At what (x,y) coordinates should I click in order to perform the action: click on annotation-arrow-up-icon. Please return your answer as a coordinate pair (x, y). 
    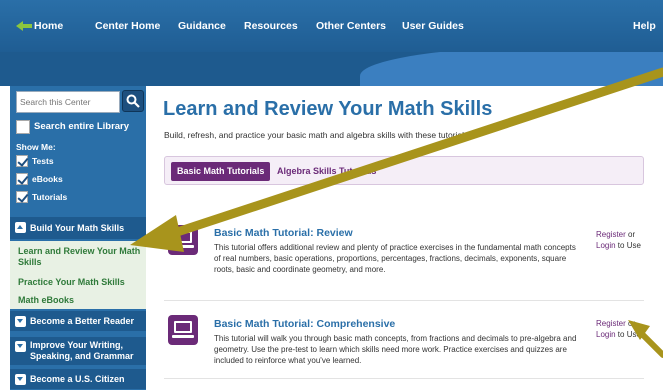
    Looking at the image, I should click on (645, 339).